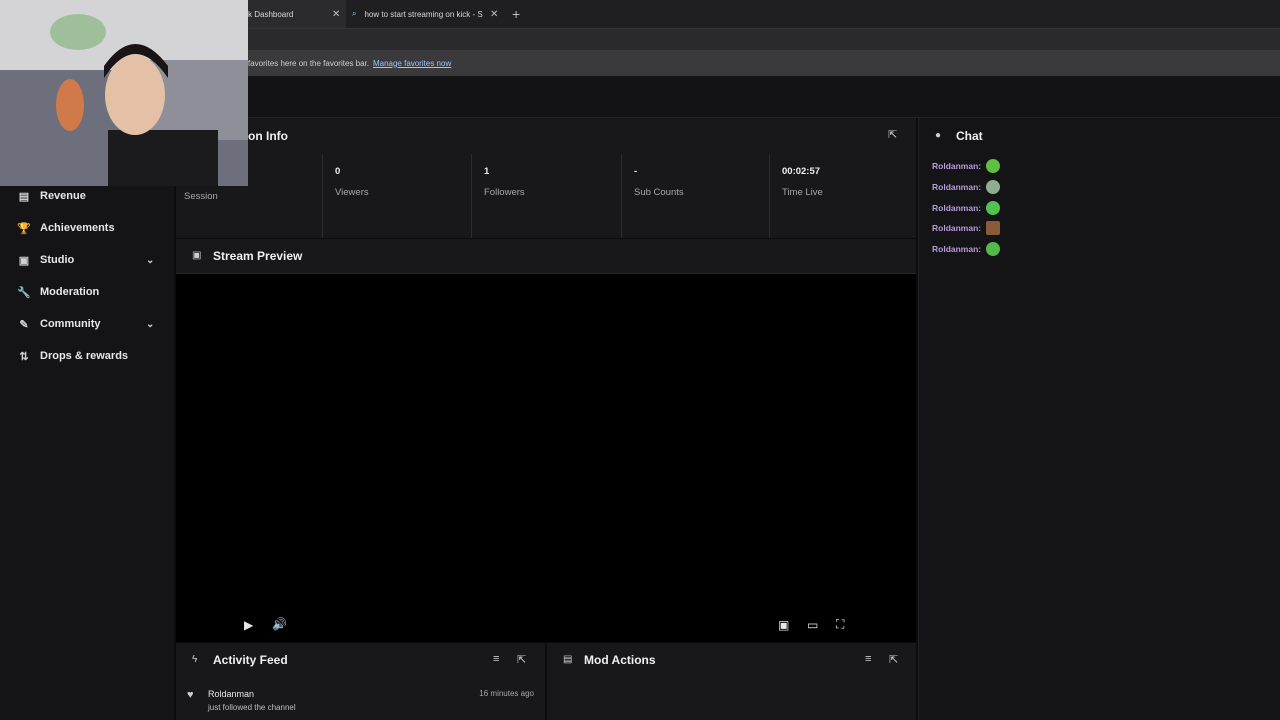 The width and height of the screenshot is (1280, 720). What do you see at coordinates (568, 659) in the screenshot?
I see `document-icon: ▤` at bounding box center [568, 659].